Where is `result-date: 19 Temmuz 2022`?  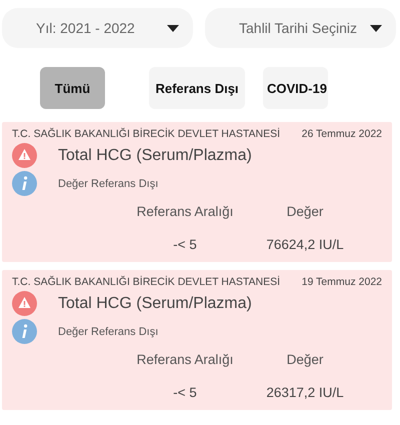
result-date: 19 Temmuz 2022 is located at coordinates (342, 282).